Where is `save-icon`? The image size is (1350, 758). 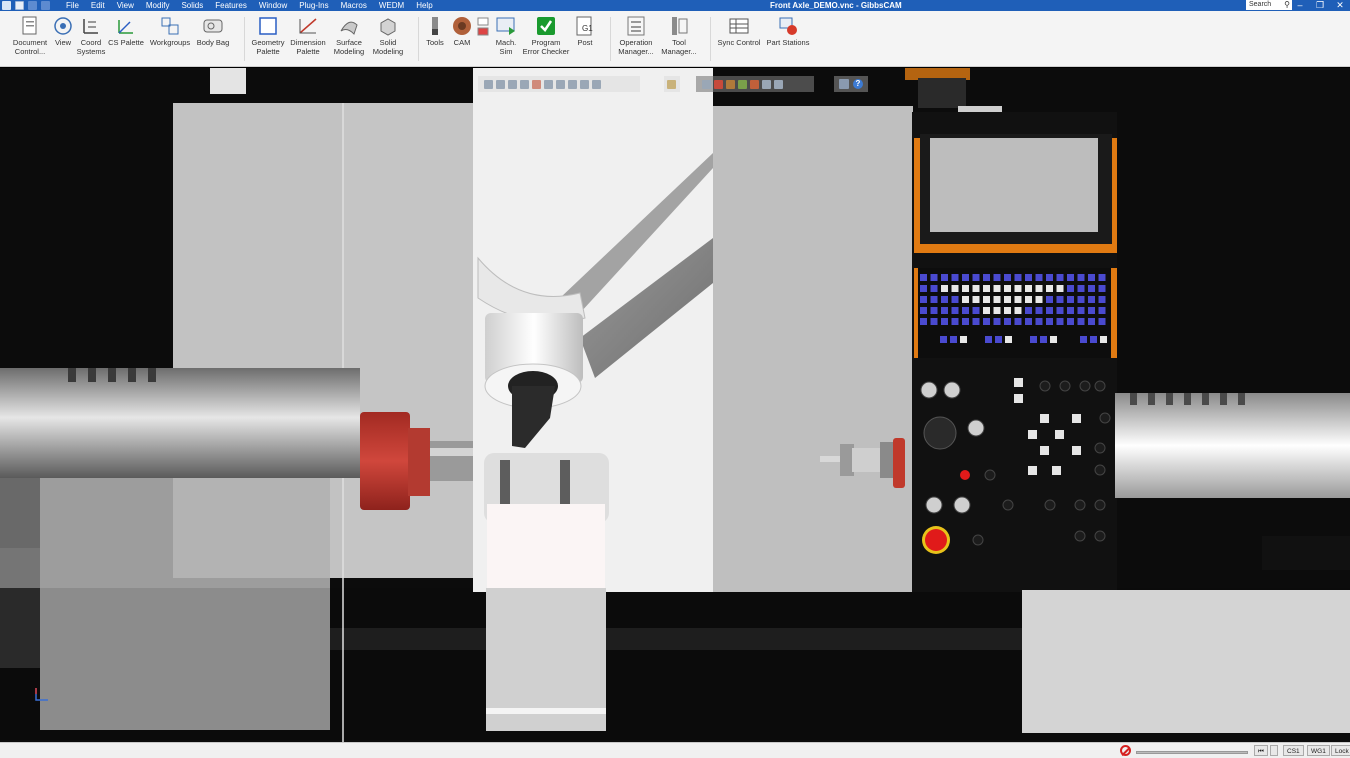
save-icon is located at coordinates (19, 5).